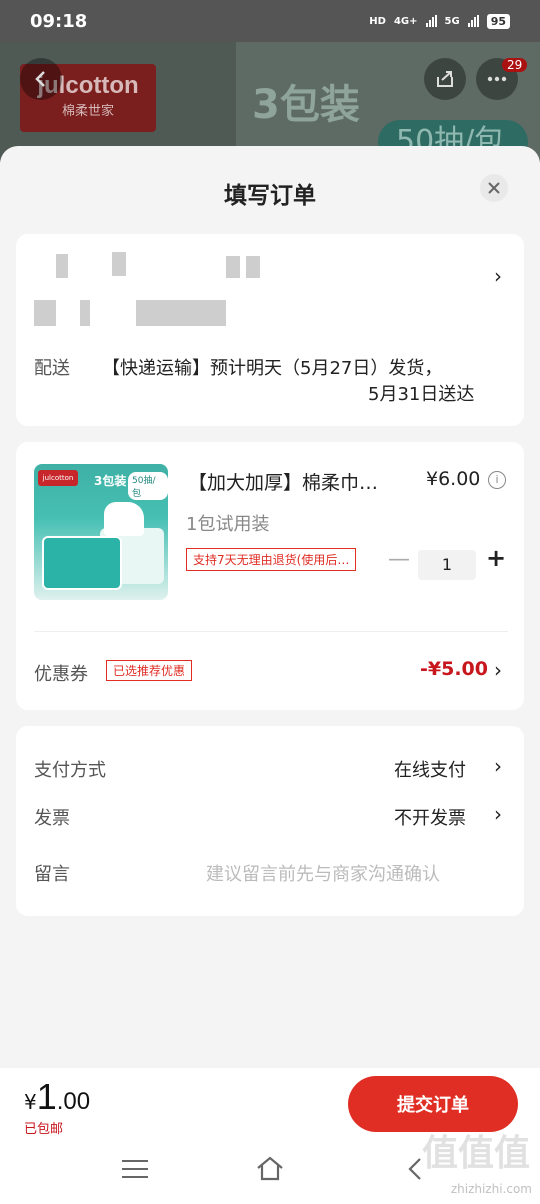 This screenshot has height=1204, width=540. Describe the element at coordinates (270, 21) in the screenshot. I see `status-bar: 09:18 HD 4G+ 5G 95` at that location.